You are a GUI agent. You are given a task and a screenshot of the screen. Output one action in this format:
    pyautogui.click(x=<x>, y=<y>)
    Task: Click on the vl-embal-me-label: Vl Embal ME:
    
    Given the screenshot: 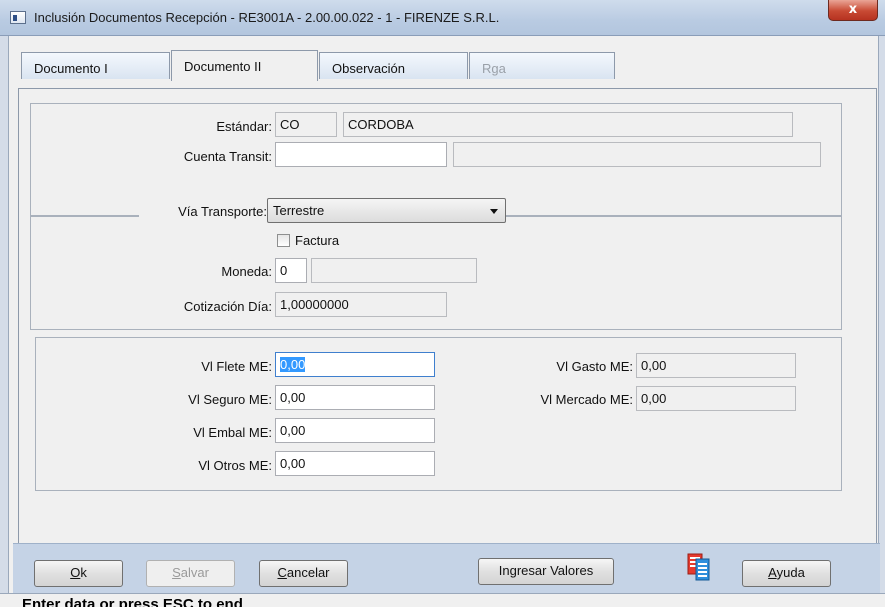 What is the action you would take?
    pyautogui.click(x=232, y=432)
    